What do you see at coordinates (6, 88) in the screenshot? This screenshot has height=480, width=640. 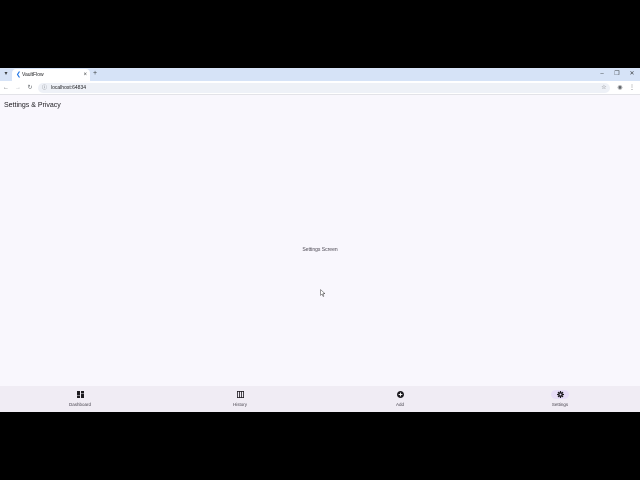 I see `back-icon: ←` at bounding box center [6, 88].